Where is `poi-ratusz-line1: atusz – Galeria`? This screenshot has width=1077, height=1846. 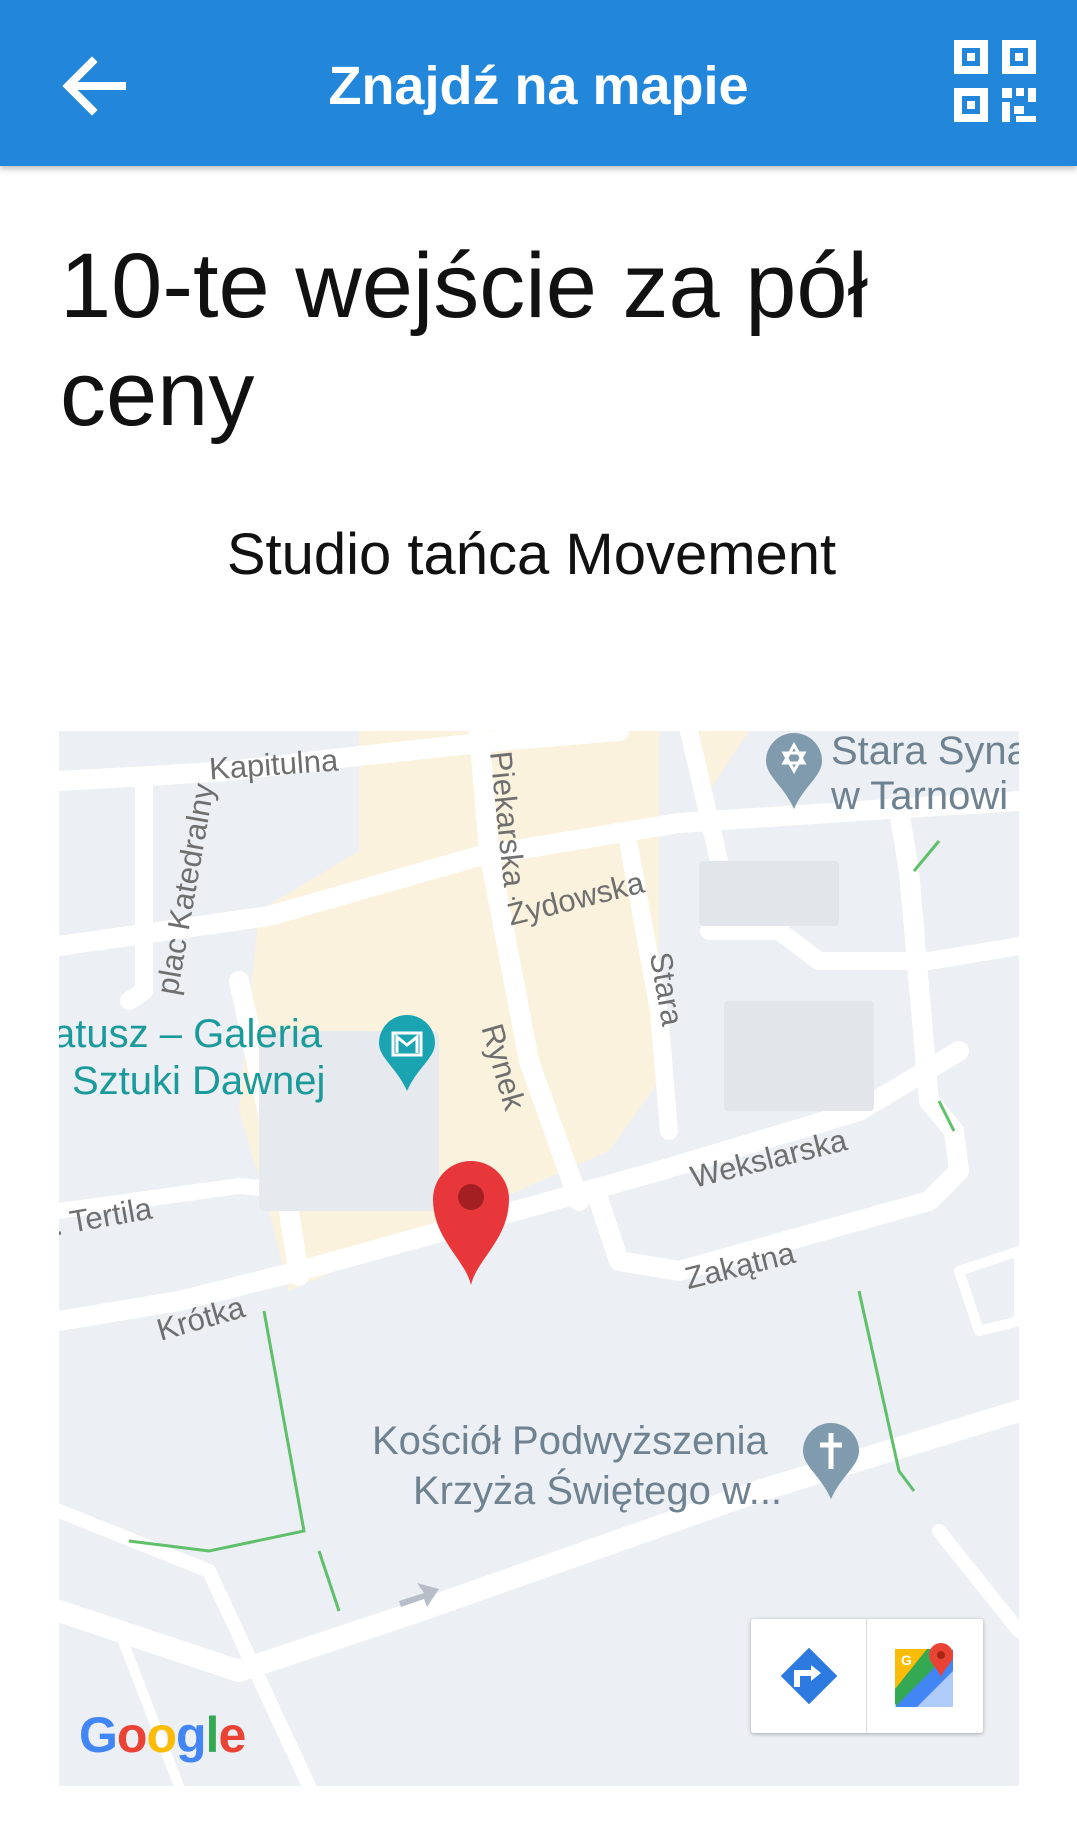 poi-ratusz-line1: atusz – Galeria is located at coordinates (191, 1034).